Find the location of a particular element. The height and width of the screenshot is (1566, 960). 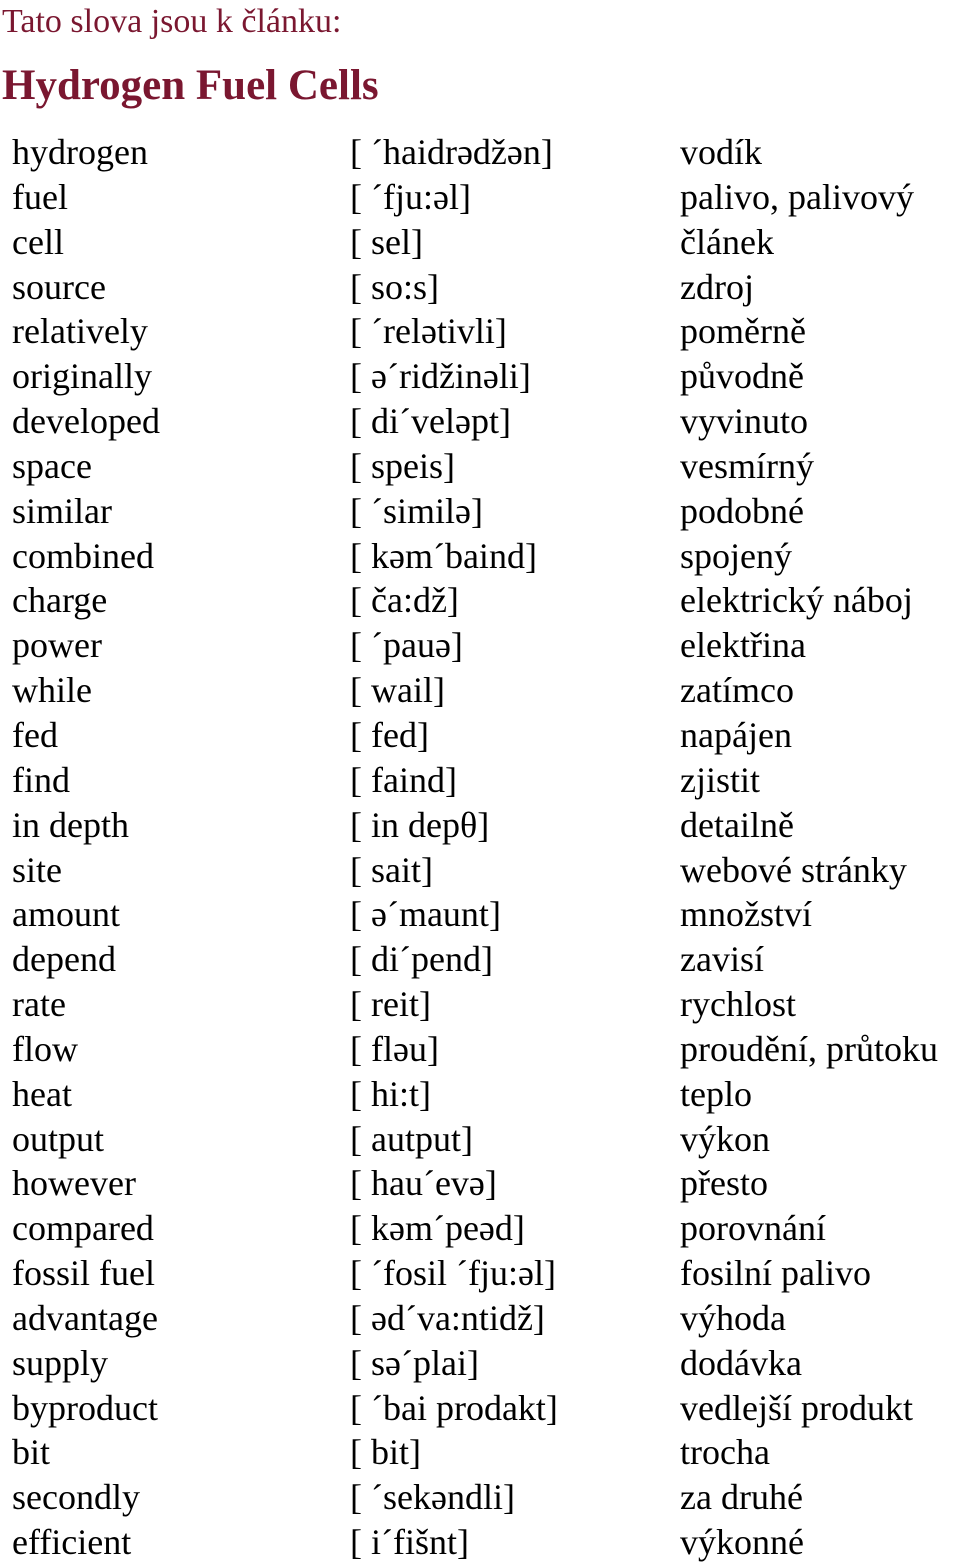

phonetic-transcription: [ speis] is located at coordinates (402, 465).